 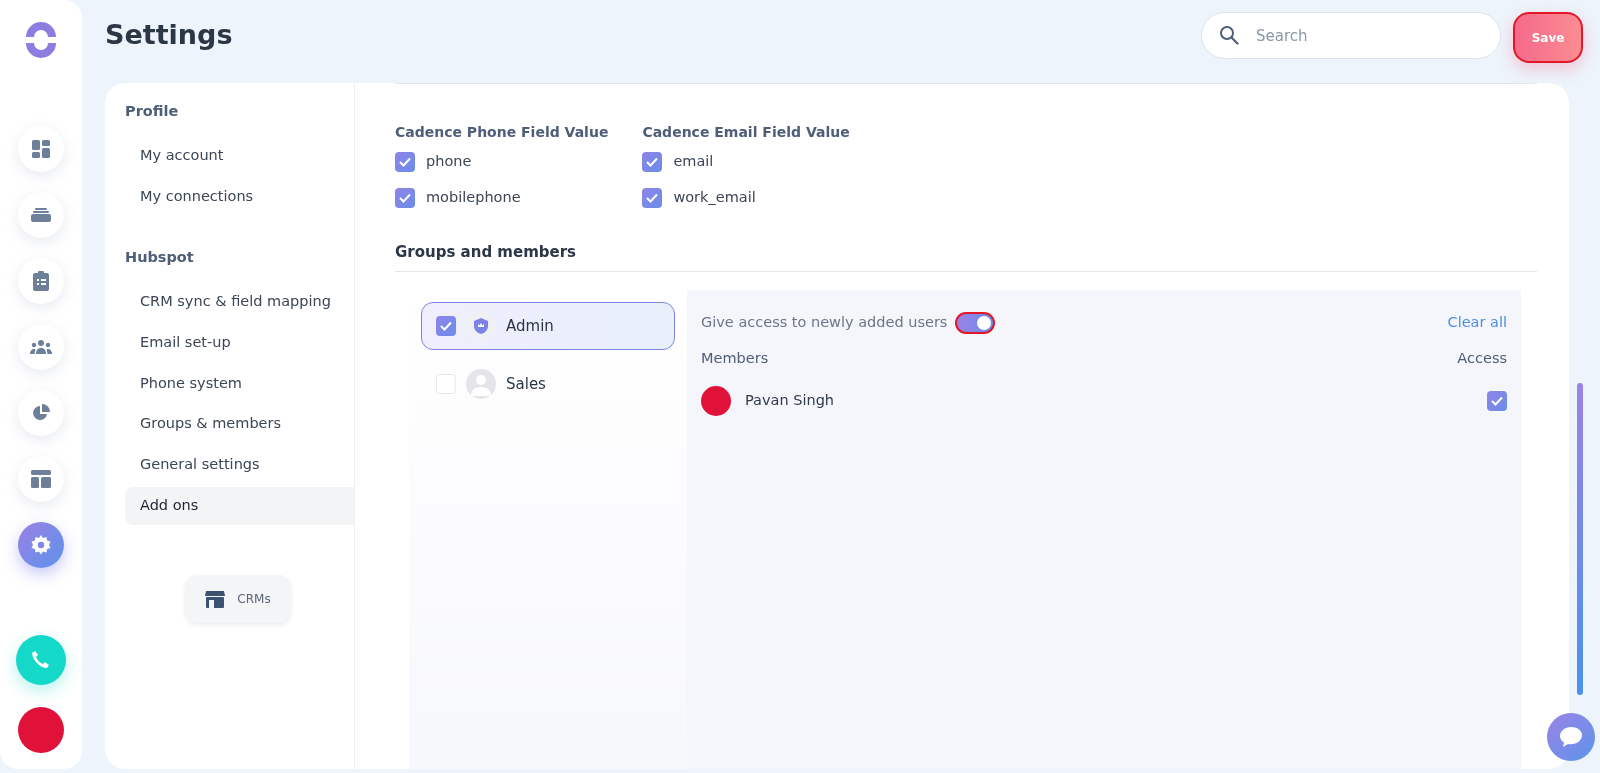 I want to click on page-title: Settings, so click(x=169, y=35).